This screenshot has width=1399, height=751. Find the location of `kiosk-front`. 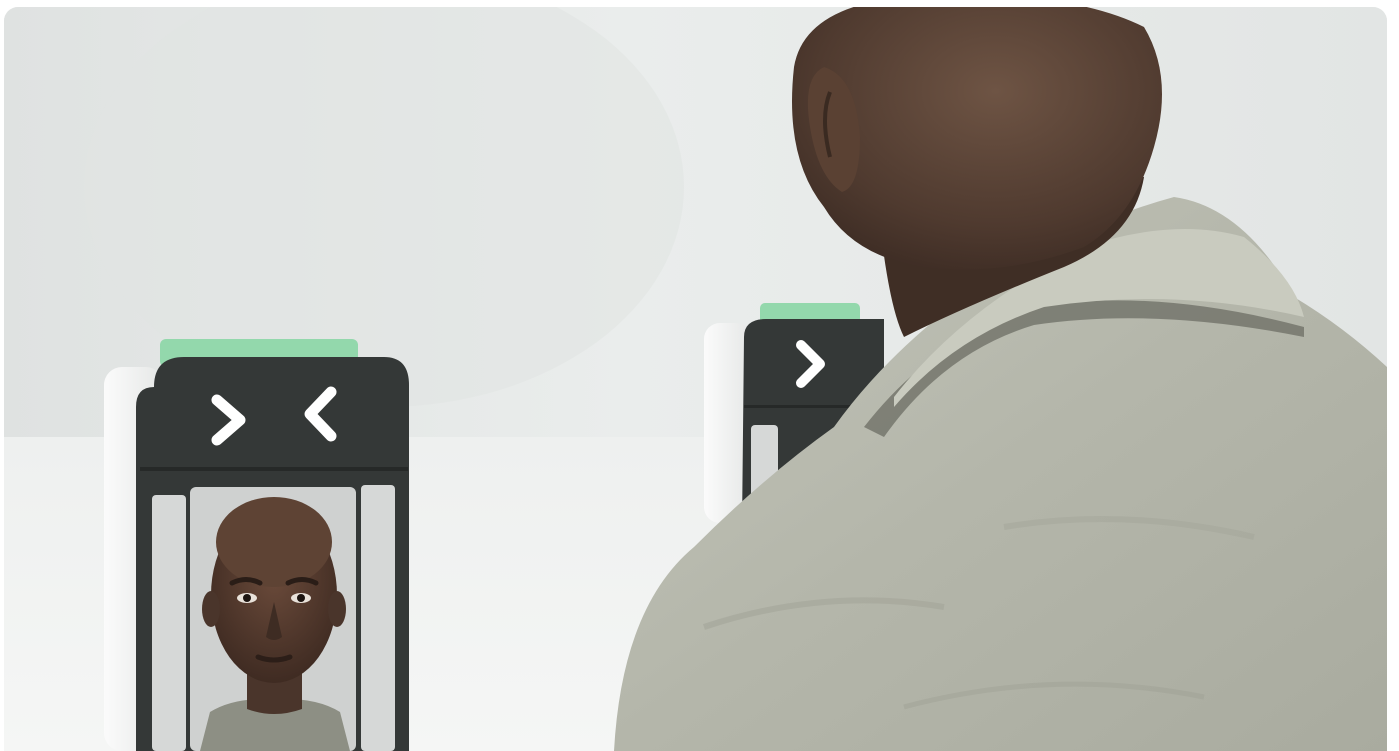

kiosk-front is located at coordinates (256, 545).